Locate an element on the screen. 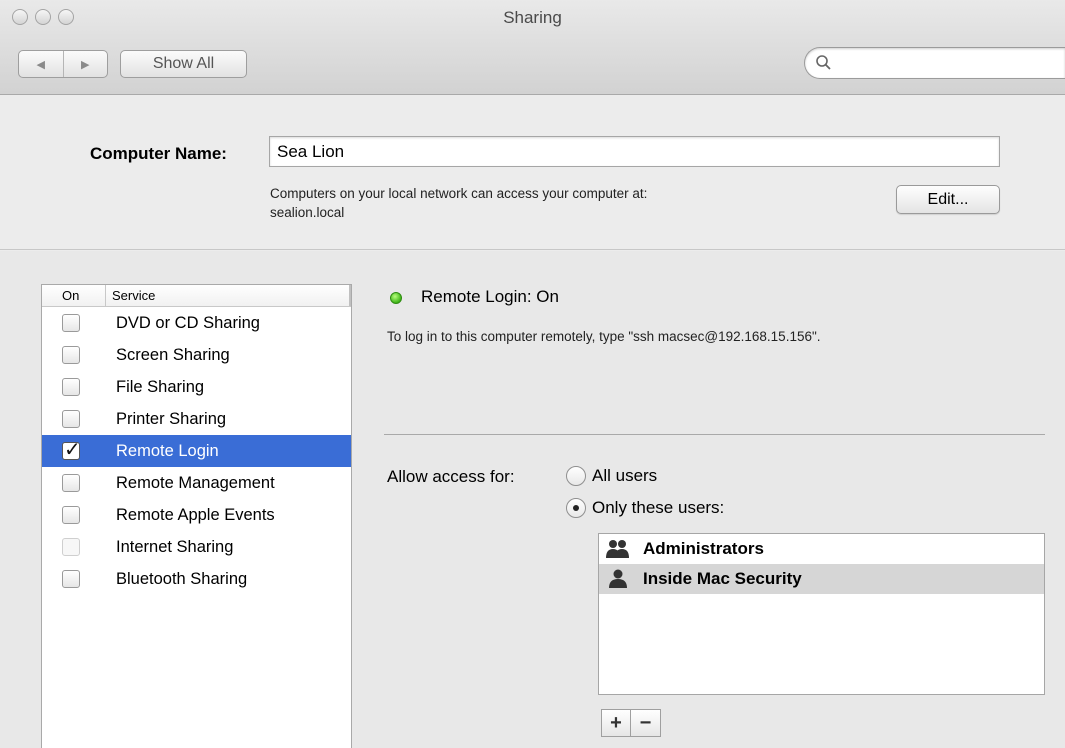  service-row: Bluetooth Sharing is located at coordinates (196, 579).